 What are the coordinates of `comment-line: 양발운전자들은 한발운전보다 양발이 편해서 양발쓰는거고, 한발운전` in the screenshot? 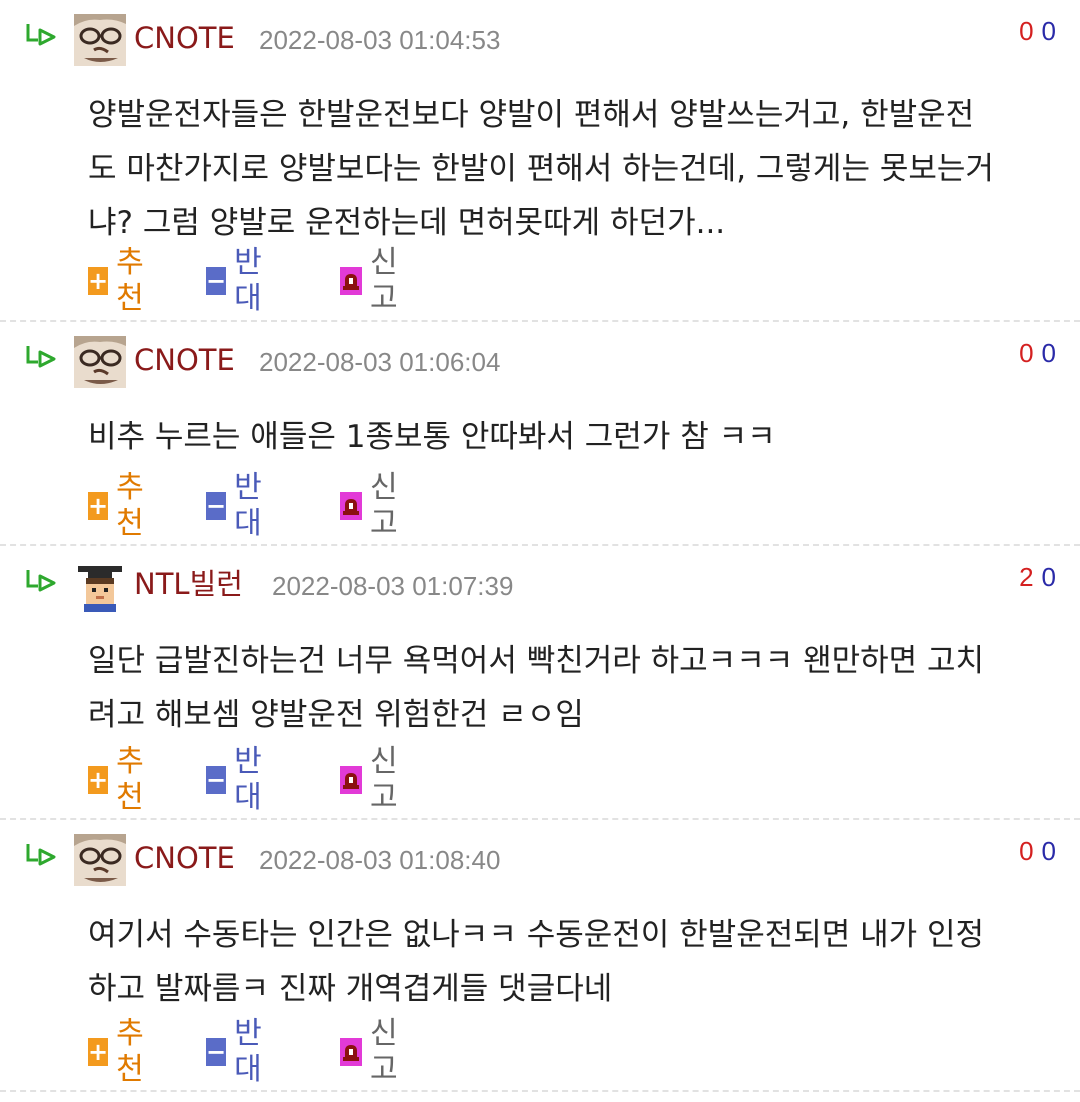 It's located at (531, 115).